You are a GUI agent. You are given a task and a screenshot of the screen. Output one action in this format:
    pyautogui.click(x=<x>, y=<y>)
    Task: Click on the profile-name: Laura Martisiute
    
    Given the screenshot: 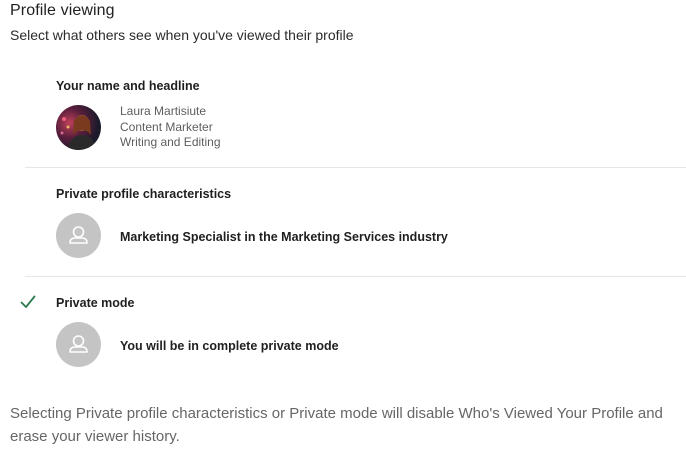 What is the action you would take?
    pyautogui.click(x=163, y=111)
    